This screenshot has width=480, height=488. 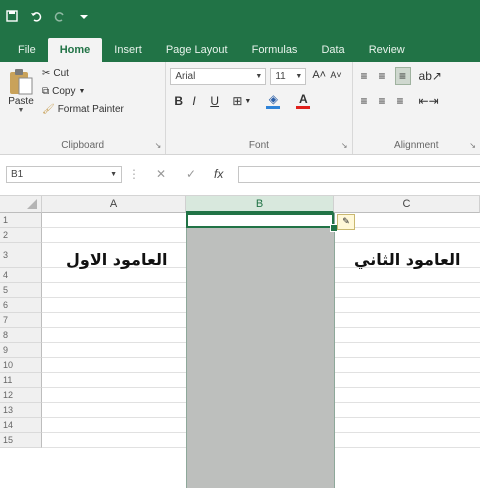 What do you see at coordinates (84, 16) in the screenshot?
I see `customize-qat-icon` at bounding box center [84, 16].